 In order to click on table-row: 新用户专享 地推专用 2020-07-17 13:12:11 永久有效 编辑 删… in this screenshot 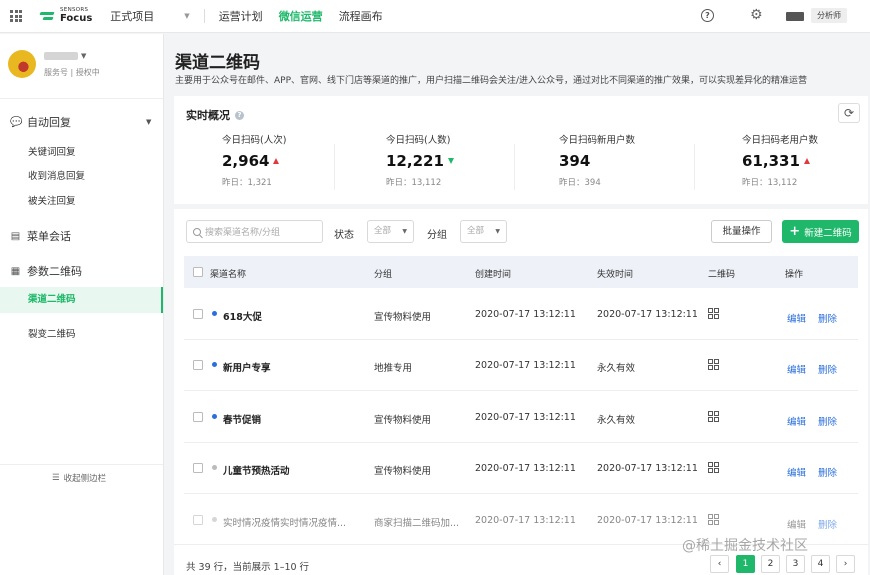, I will do `click(521, 365)`.